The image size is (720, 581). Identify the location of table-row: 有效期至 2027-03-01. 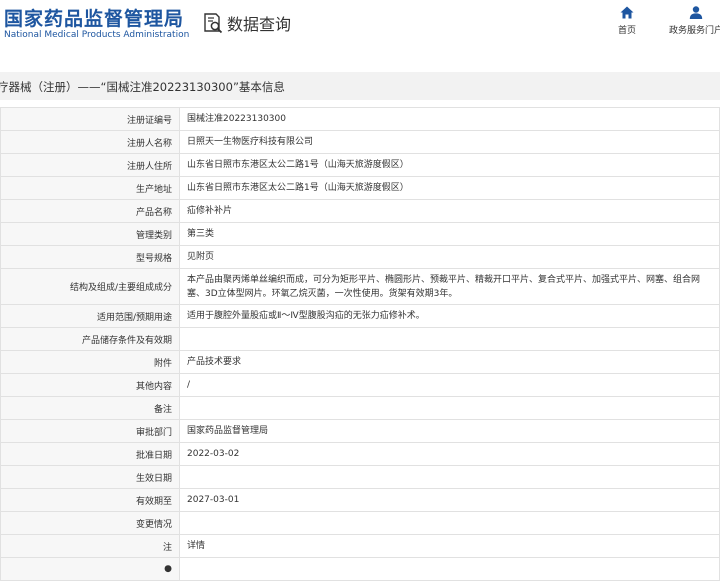
(360, 500).